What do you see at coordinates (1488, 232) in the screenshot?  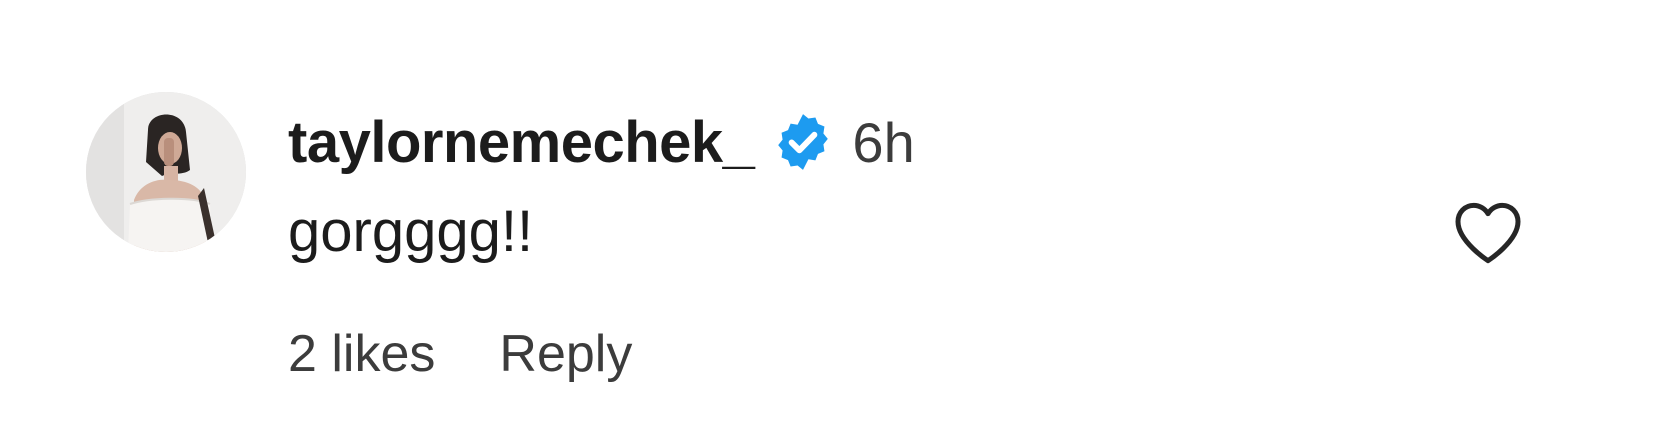 I see `heart-outline-icon` at bounding box center [1488, 232].